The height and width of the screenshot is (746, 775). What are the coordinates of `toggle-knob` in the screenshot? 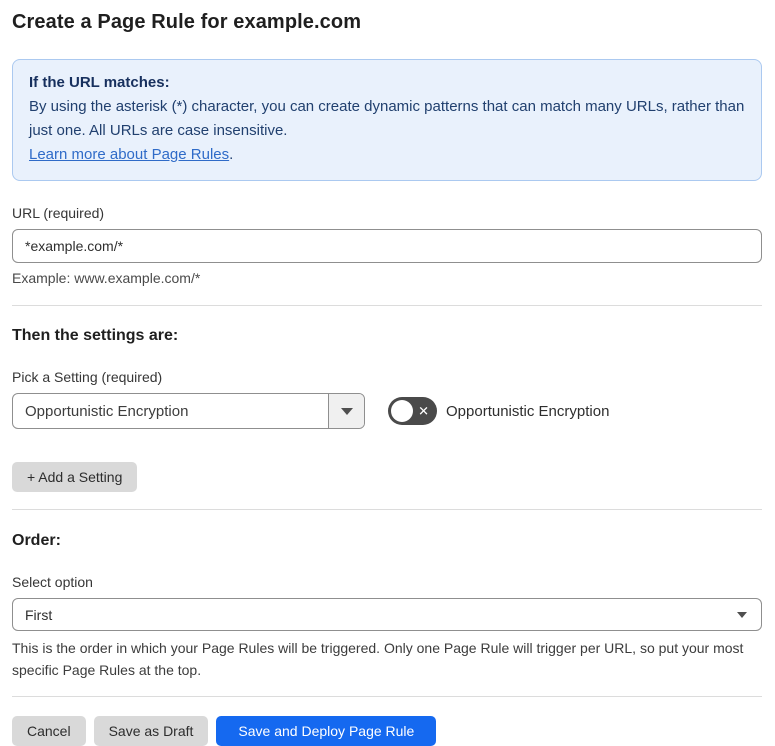 It's located at (402, 411).